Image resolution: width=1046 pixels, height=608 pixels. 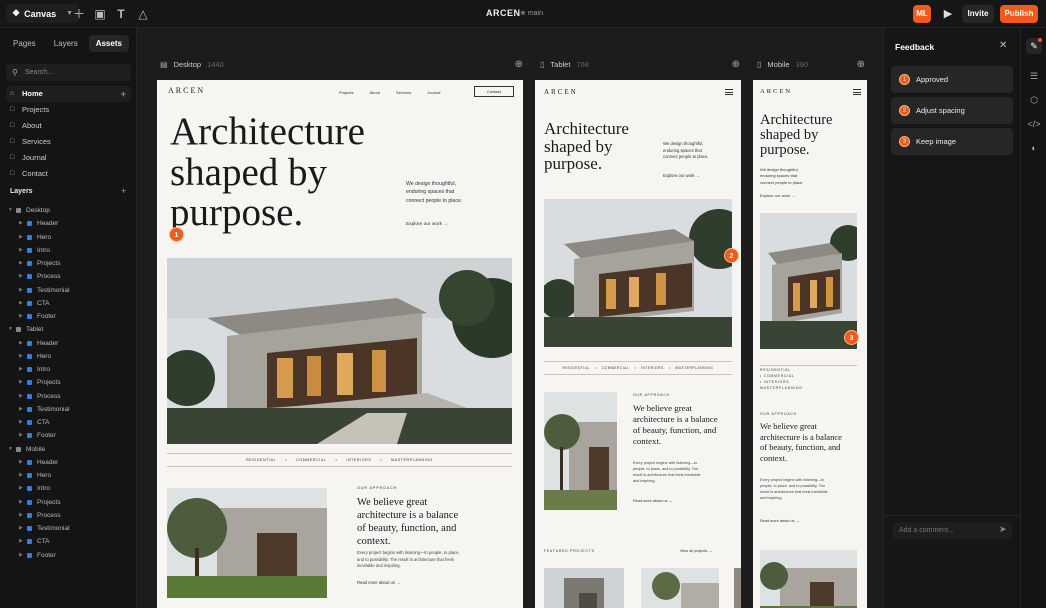 I want to click on comment-pin: 3, so click(x=851, y=337).